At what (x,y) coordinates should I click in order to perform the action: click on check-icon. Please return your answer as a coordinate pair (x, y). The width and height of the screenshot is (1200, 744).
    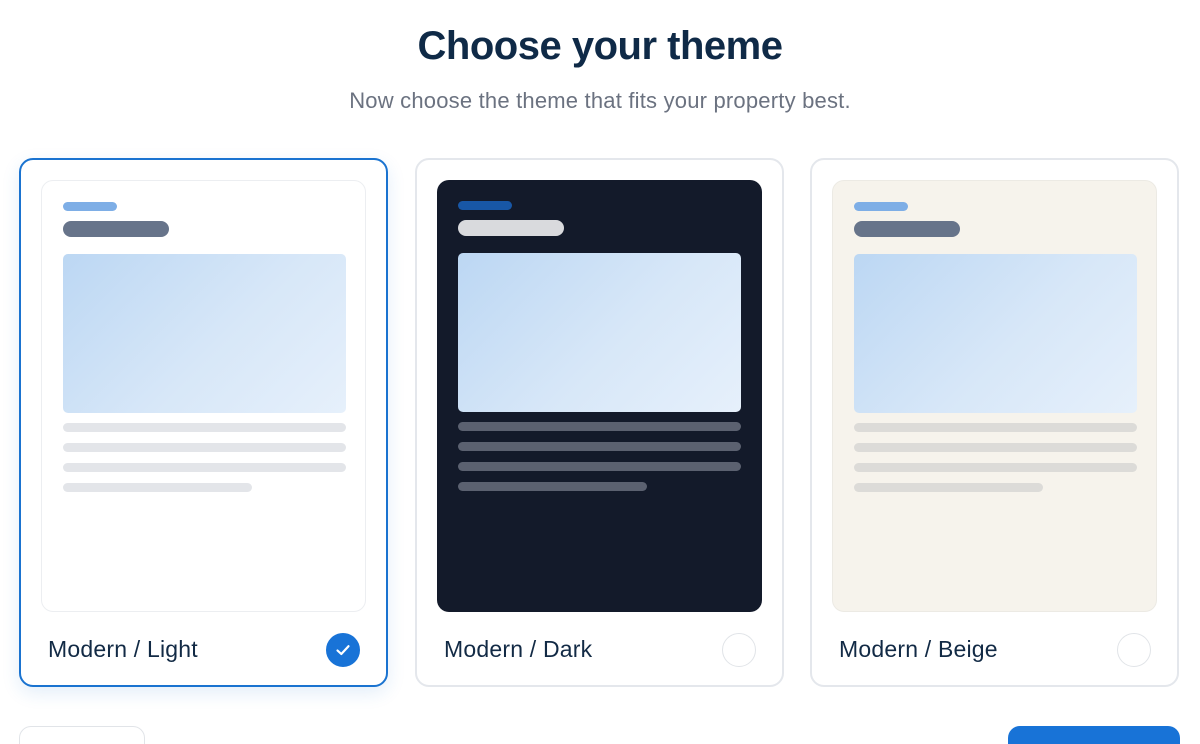
    Looking at the image, I should click on (343, 650).